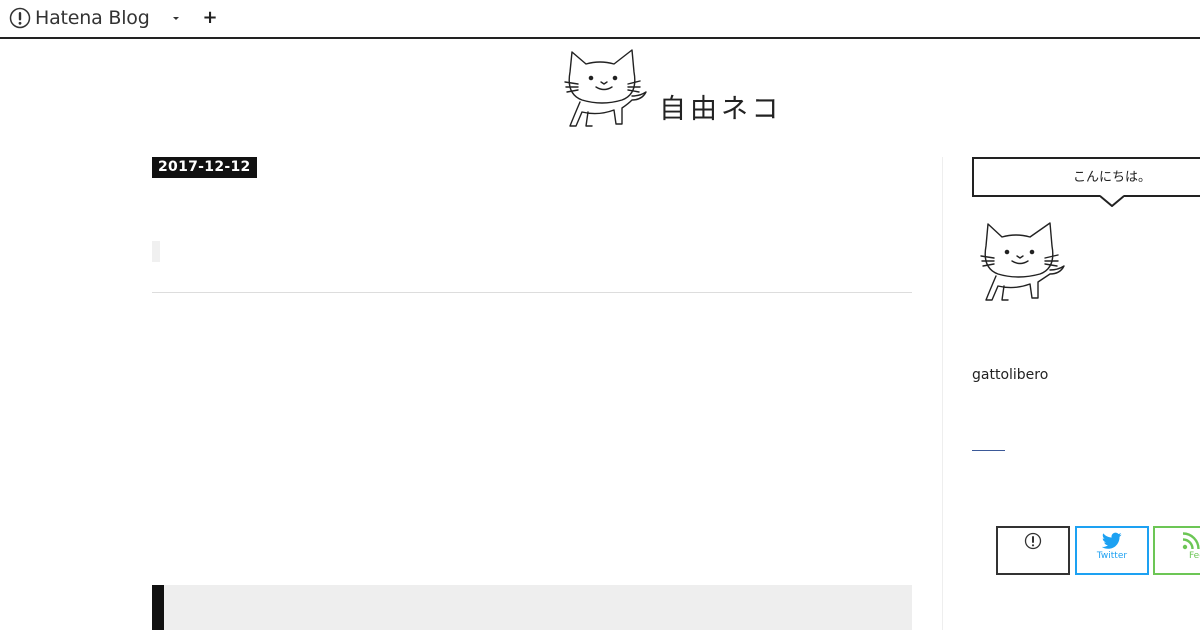 This screenshot has width=1200, height=630. Describe the element at coordinates (204, 167) in the screenshot. I see `article-date-badge: 2017-12-12` at that location.